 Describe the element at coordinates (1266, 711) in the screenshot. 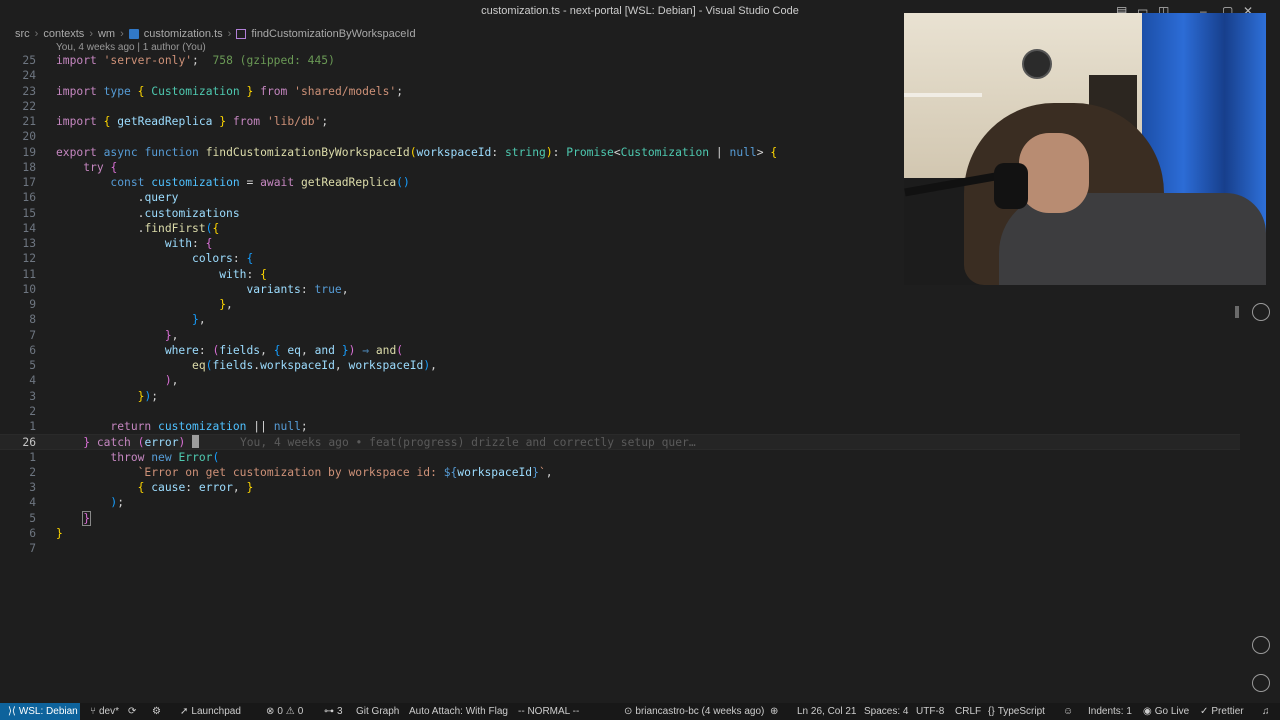

I see `bell-icon: ♫` at that location.